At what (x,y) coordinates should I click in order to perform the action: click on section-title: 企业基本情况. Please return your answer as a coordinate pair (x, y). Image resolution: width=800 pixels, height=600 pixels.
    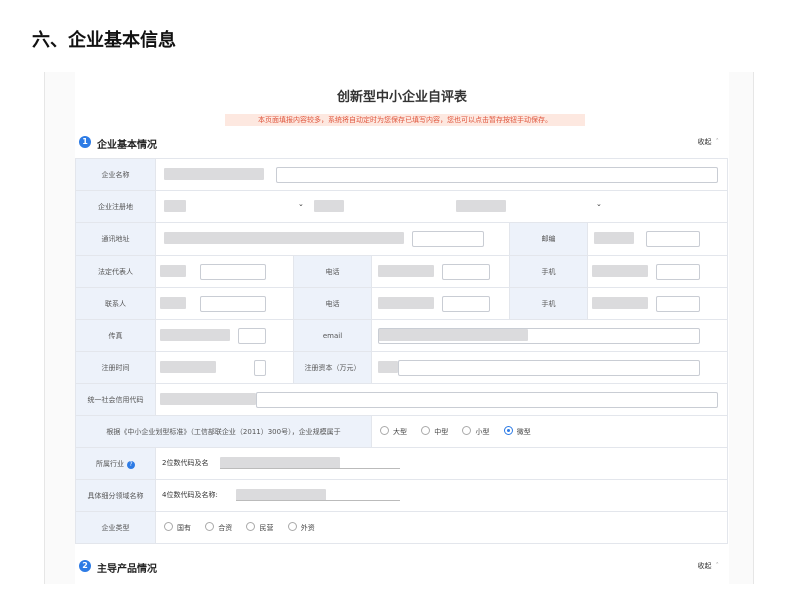
    Looking at the image, I should click on (127, 145).